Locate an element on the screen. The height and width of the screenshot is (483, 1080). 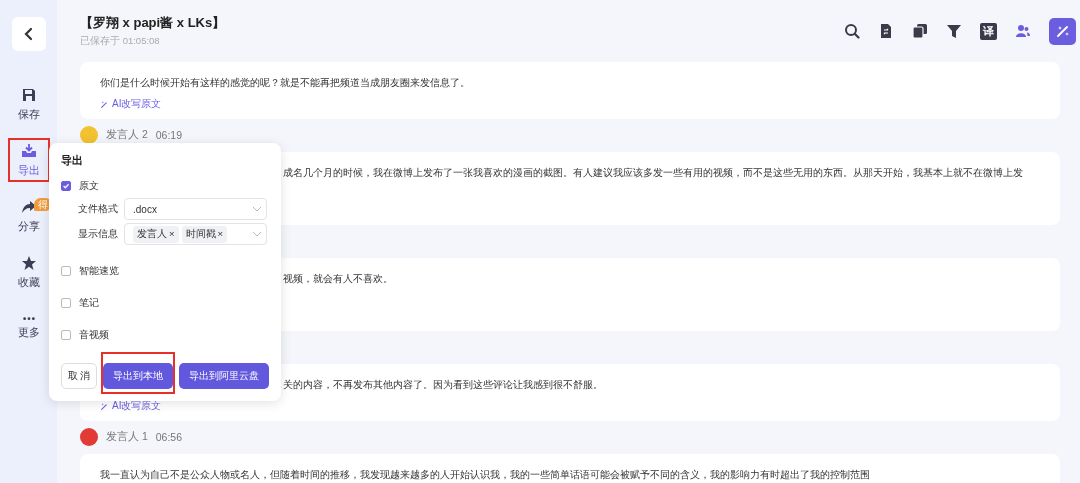
field-label: 文件格式 is located at coordinates (98, 209).